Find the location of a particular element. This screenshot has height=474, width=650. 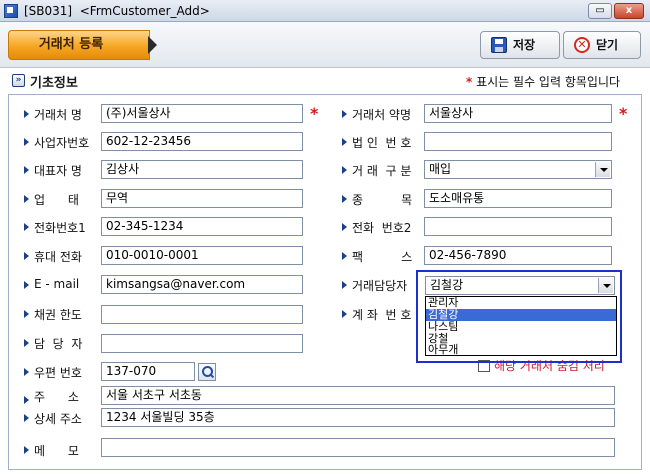

phone2-input is located at coordinates (518, 226).